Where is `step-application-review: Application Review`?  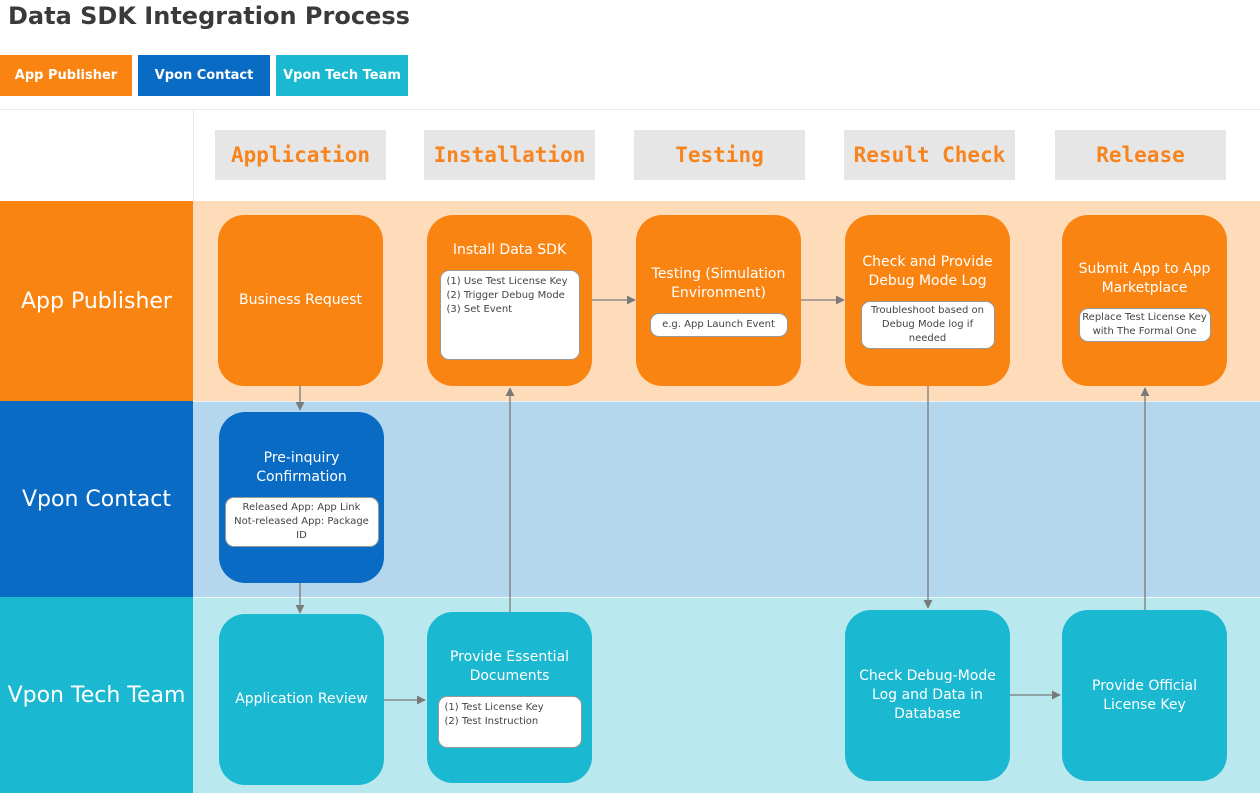
step-application-review: Application Review is located at coordinates (301, 699).